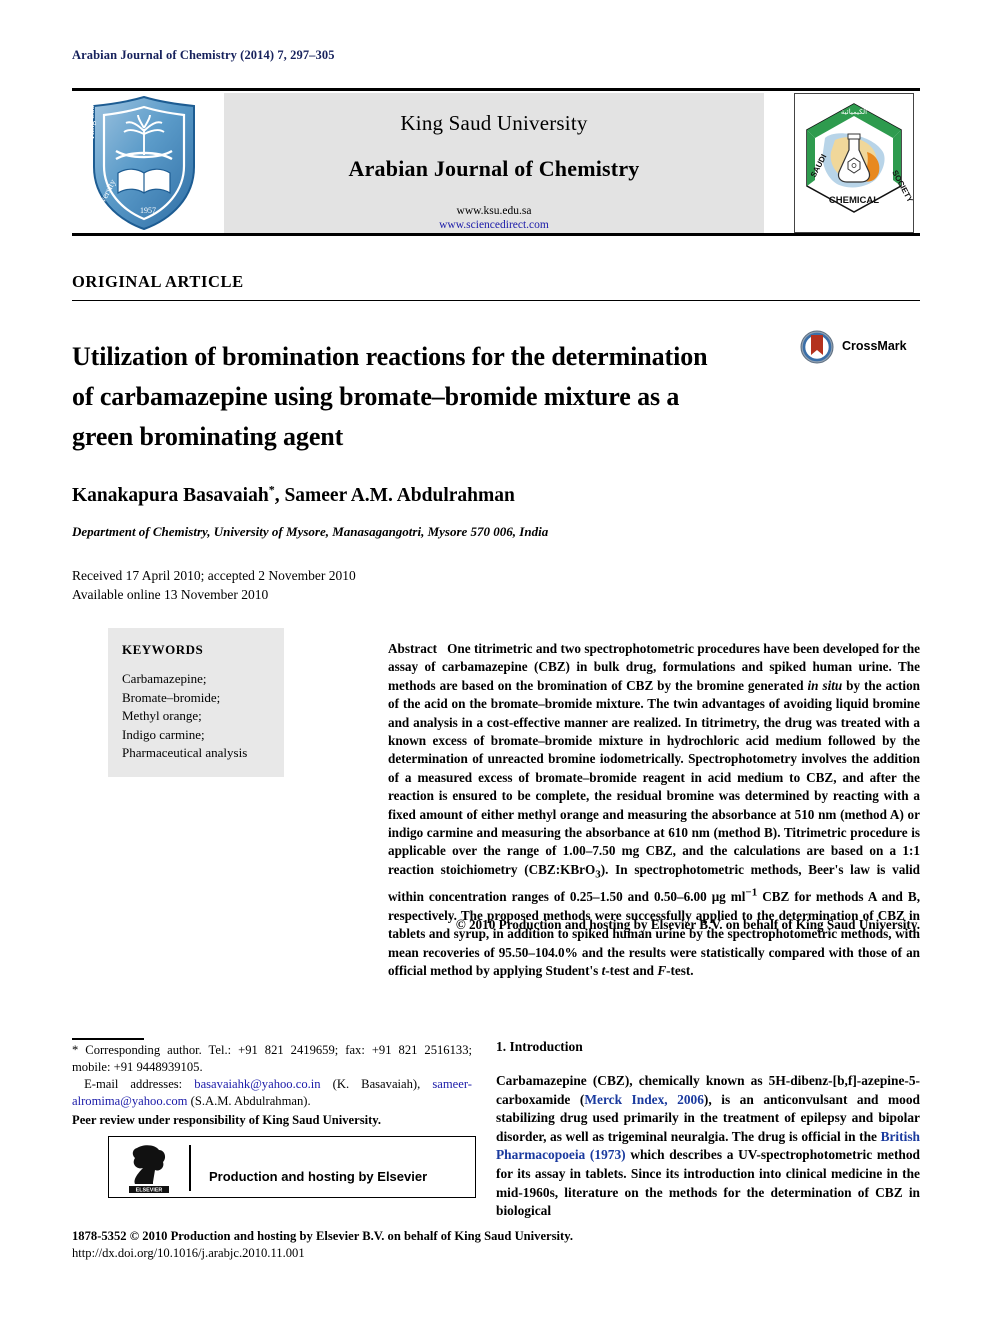 The width and height of the screenshot is (992, 1323). Describe the element at coordinates (539, 1046) in the screenshot. I see `introduction-heading: 1. Introduction` at that location.